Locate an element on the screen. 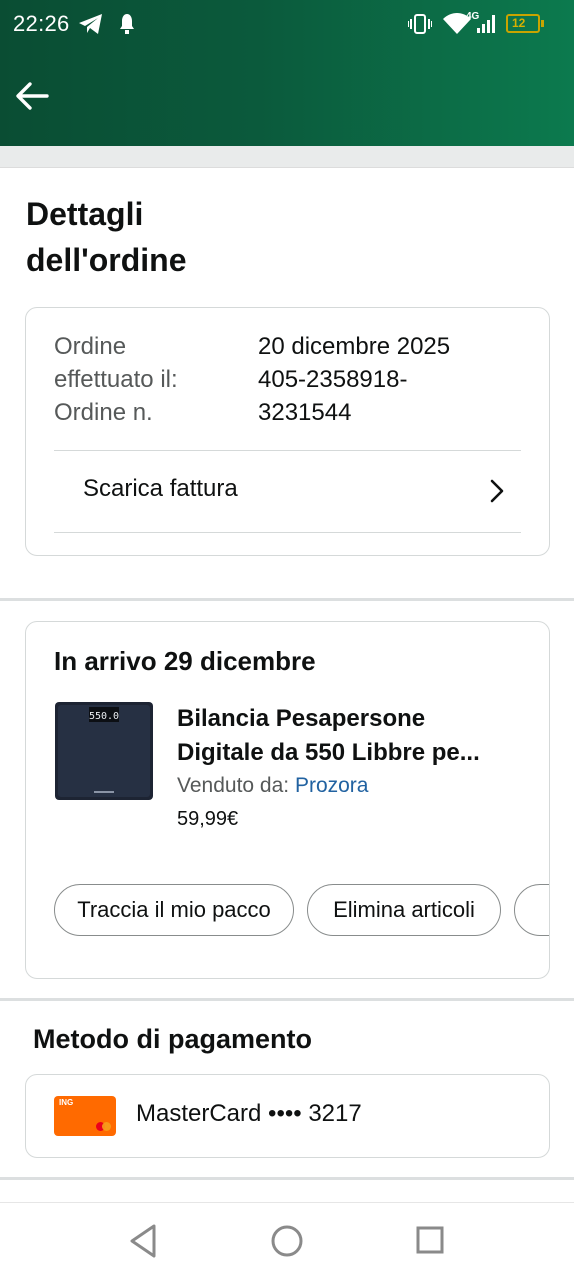  seller-link: Prozora is located at coordinates (332, 785).